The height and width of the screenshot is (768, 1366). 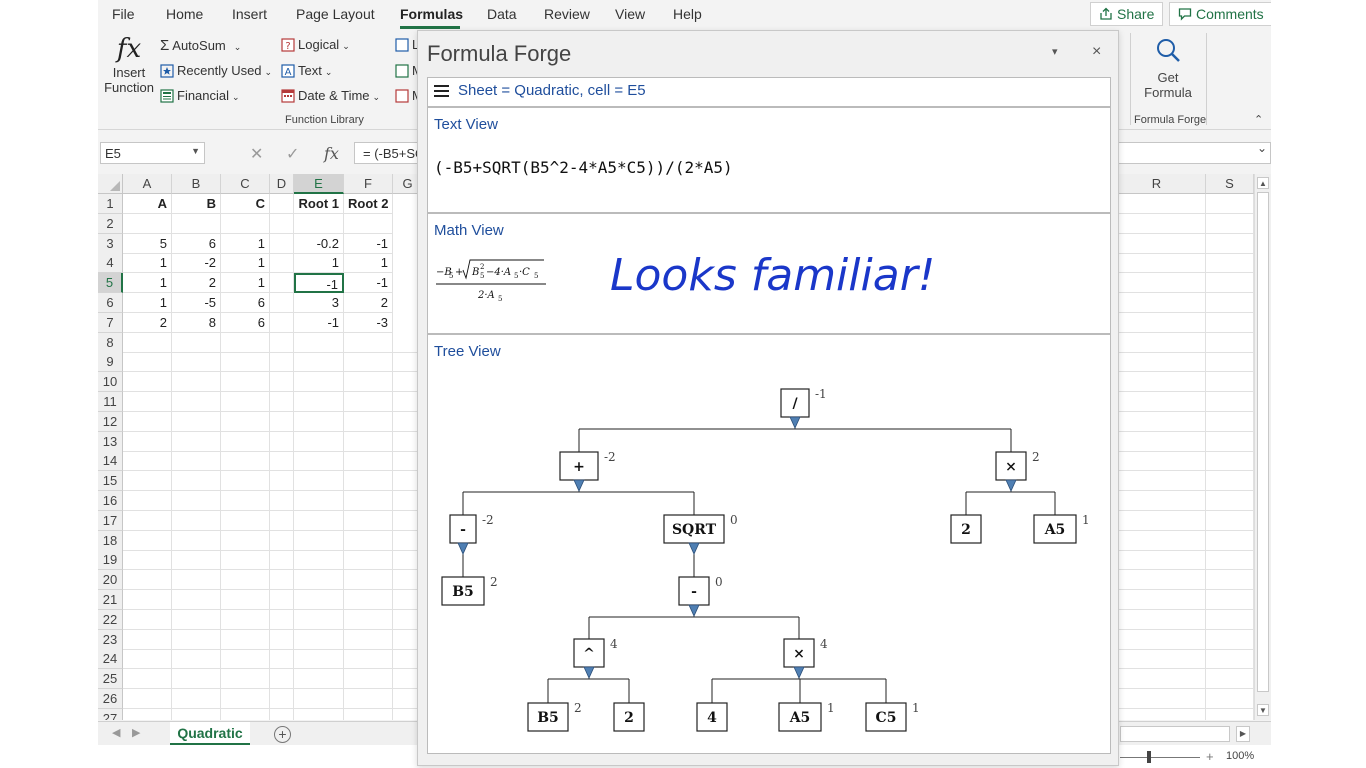 I want to click on tree-node-two2: 2, so click(x=629, y=717).